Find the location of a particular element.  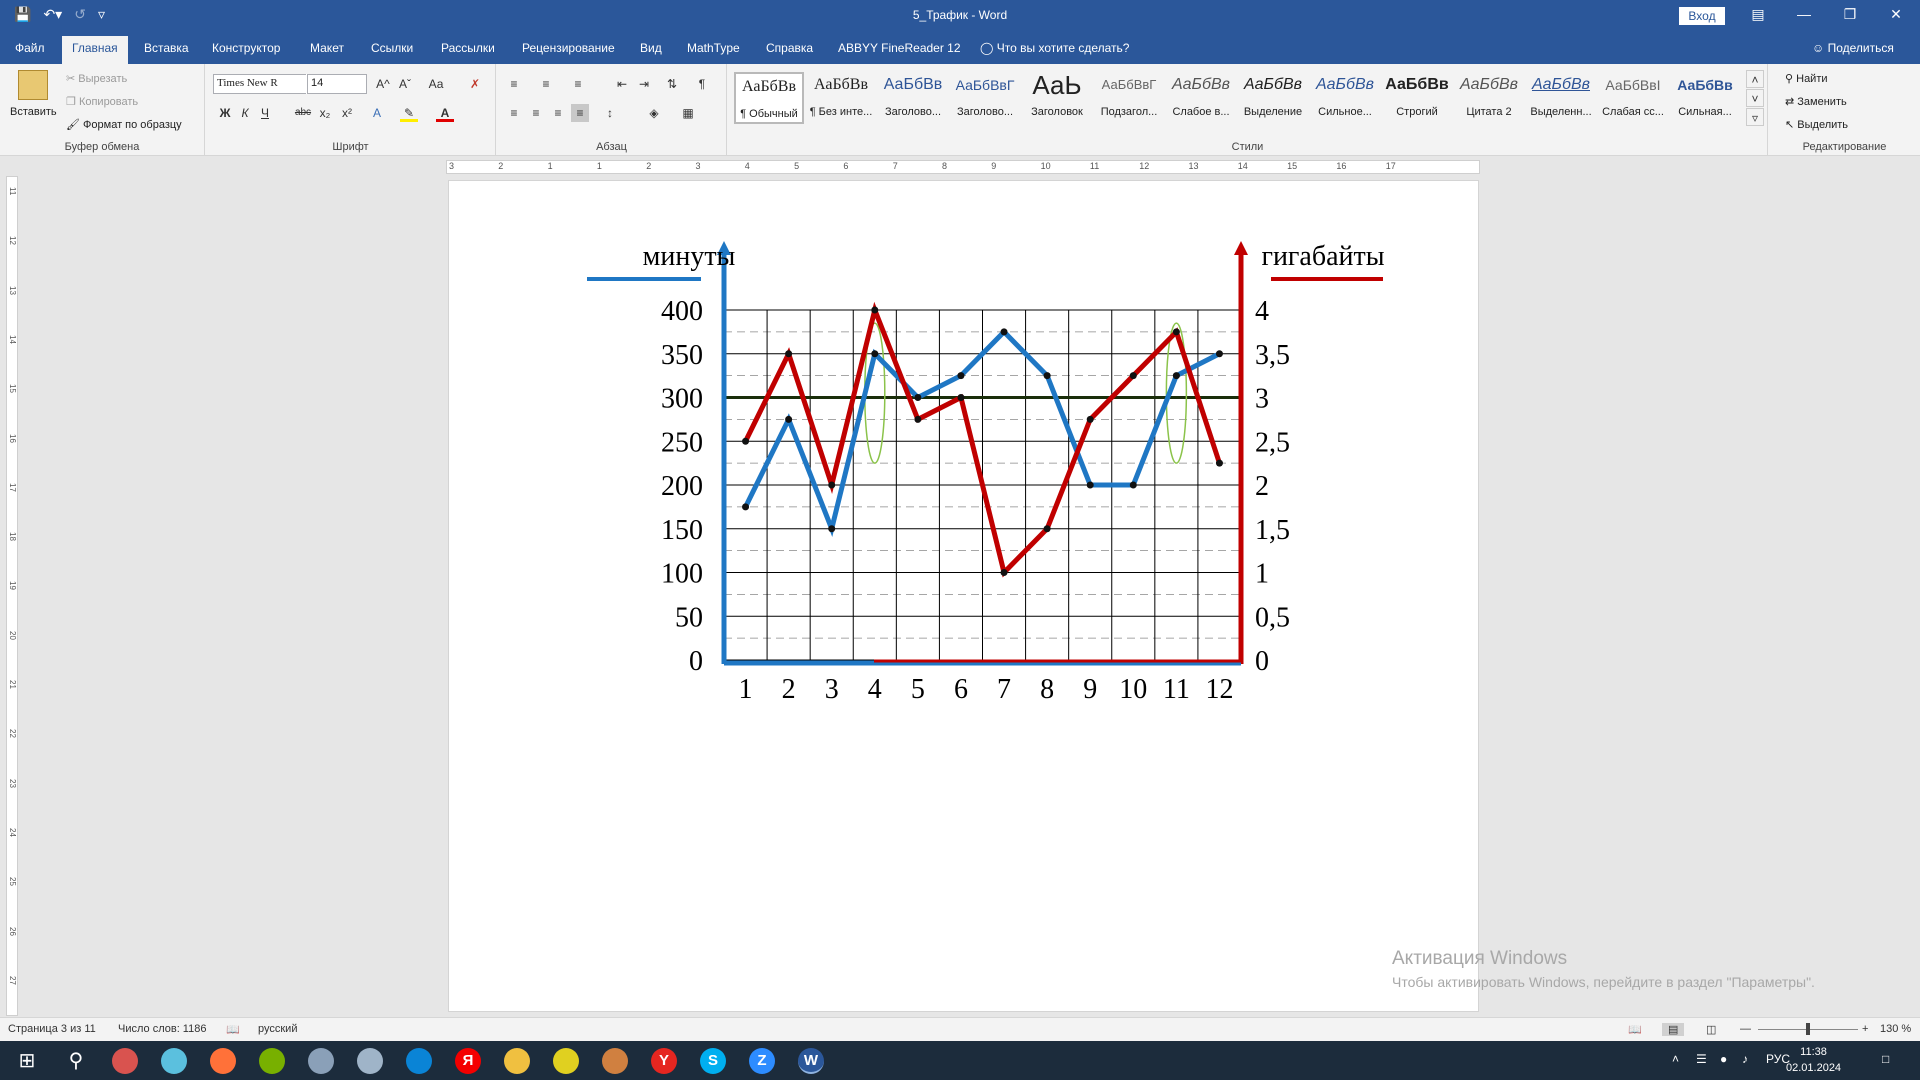

tab-mailings: Рассылки is located at coordinates (468, 48).